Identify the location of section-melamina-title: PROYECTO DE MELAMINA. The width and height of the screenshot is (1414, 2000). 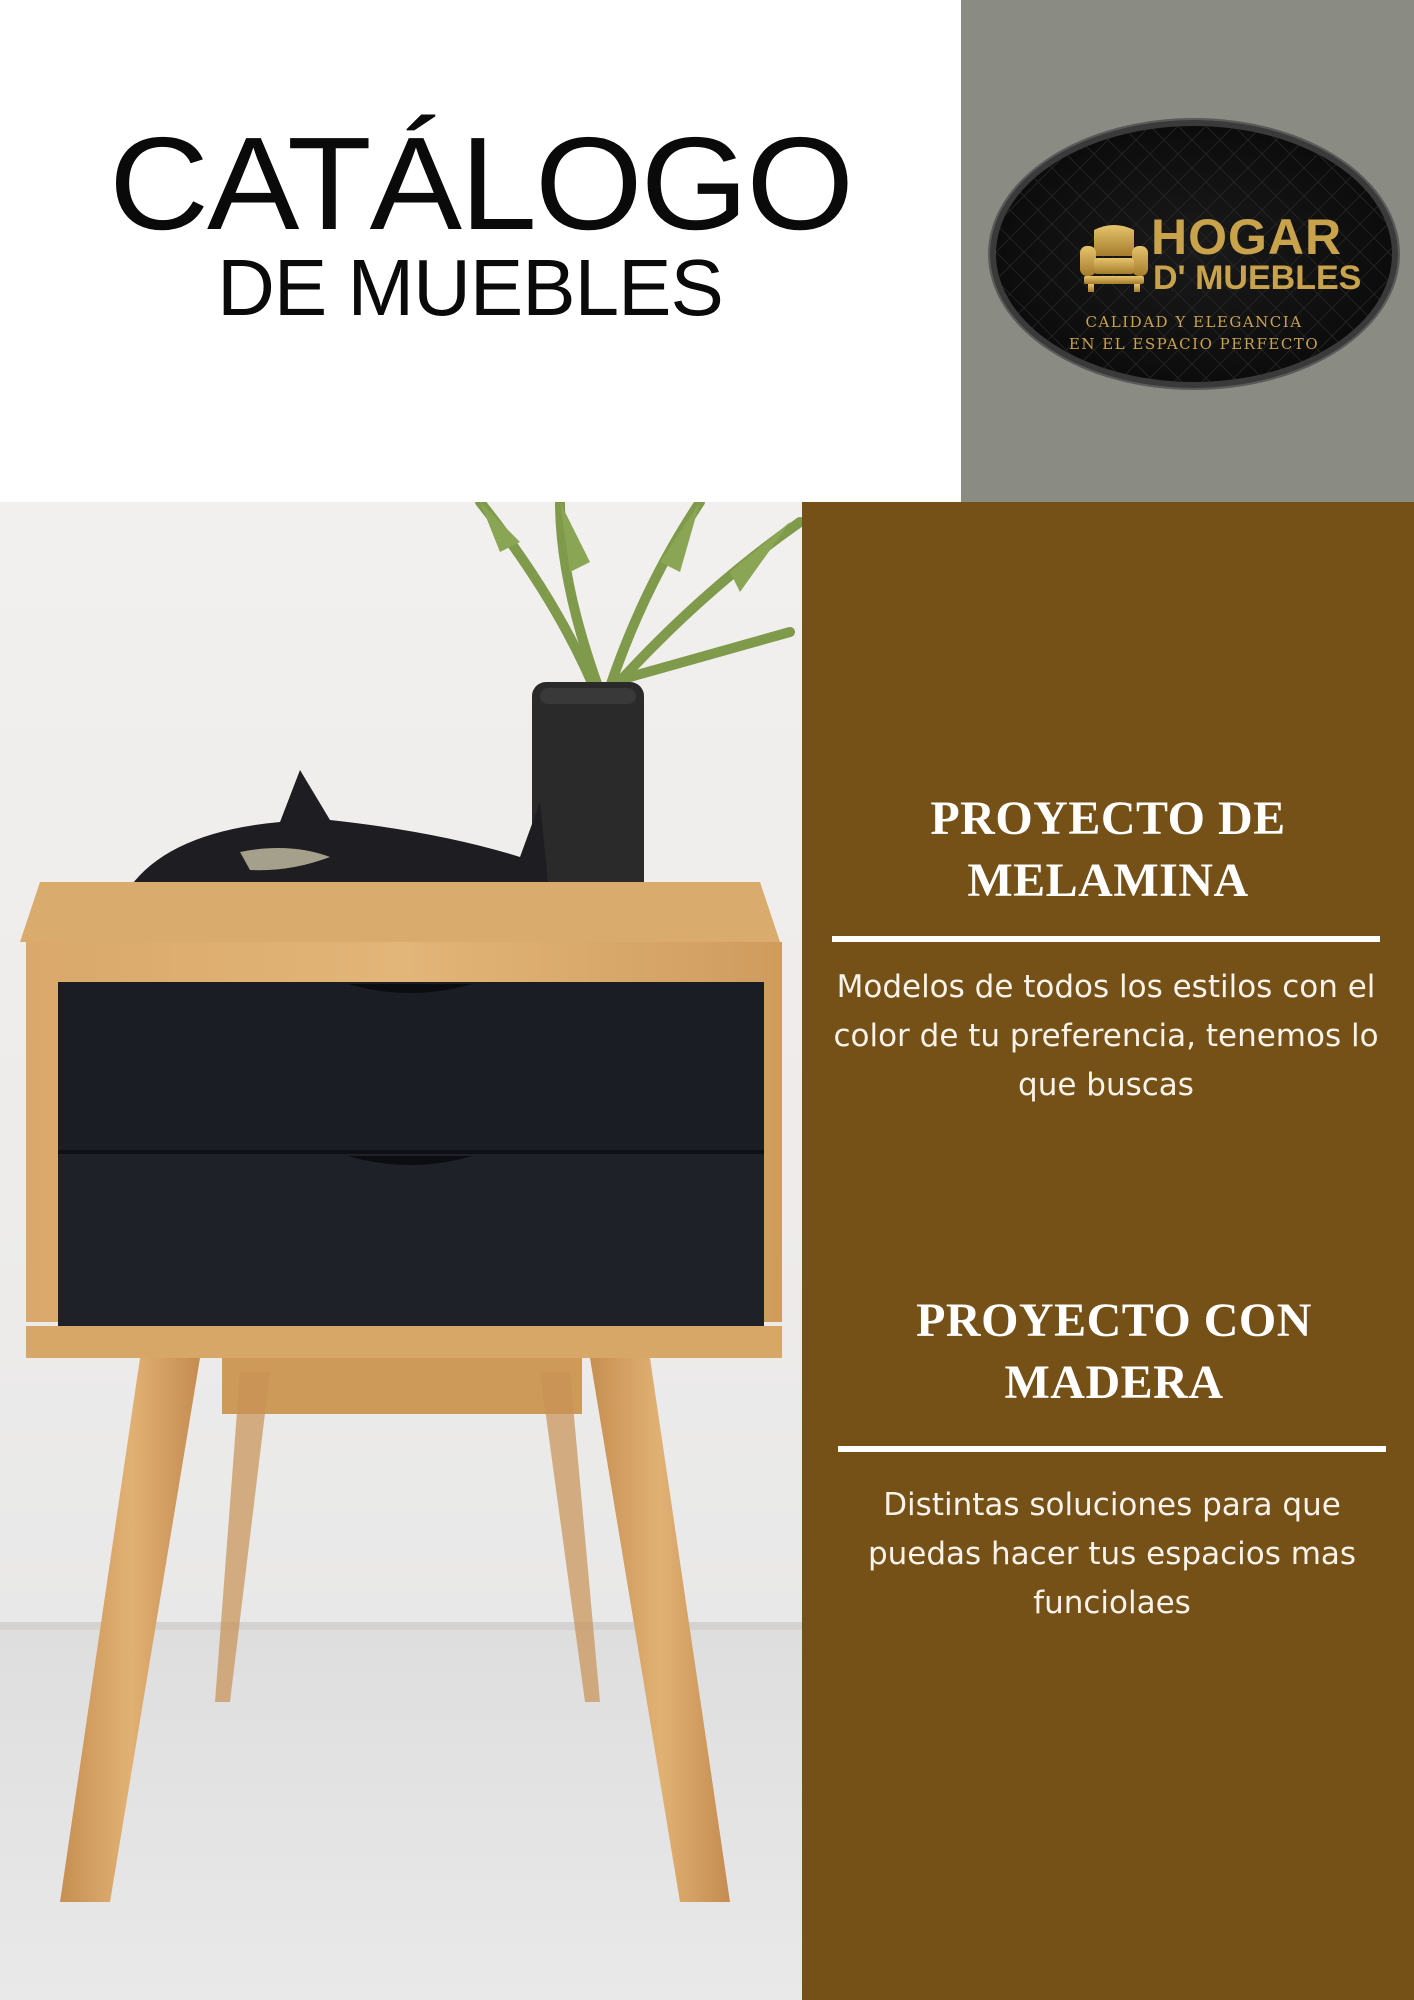
(1108, 849).